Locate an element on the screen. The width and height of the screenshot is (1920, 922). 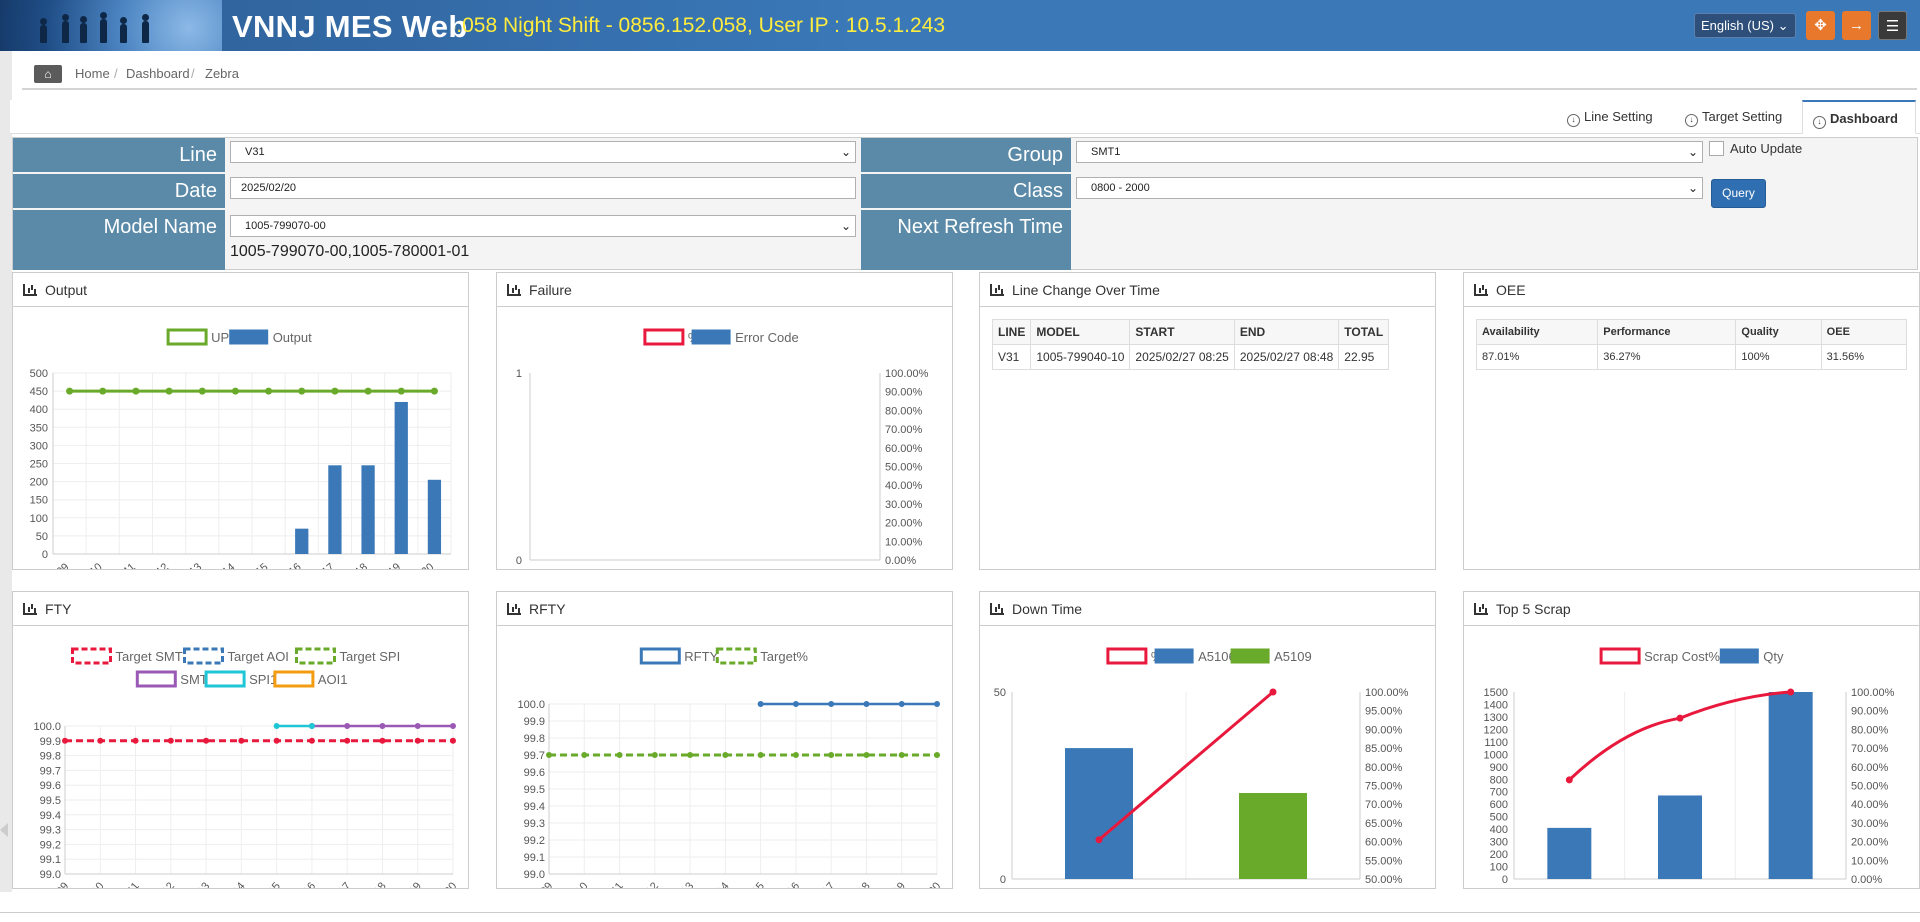
date-input: 2025/02/20 is located at coordinates (543, 188).